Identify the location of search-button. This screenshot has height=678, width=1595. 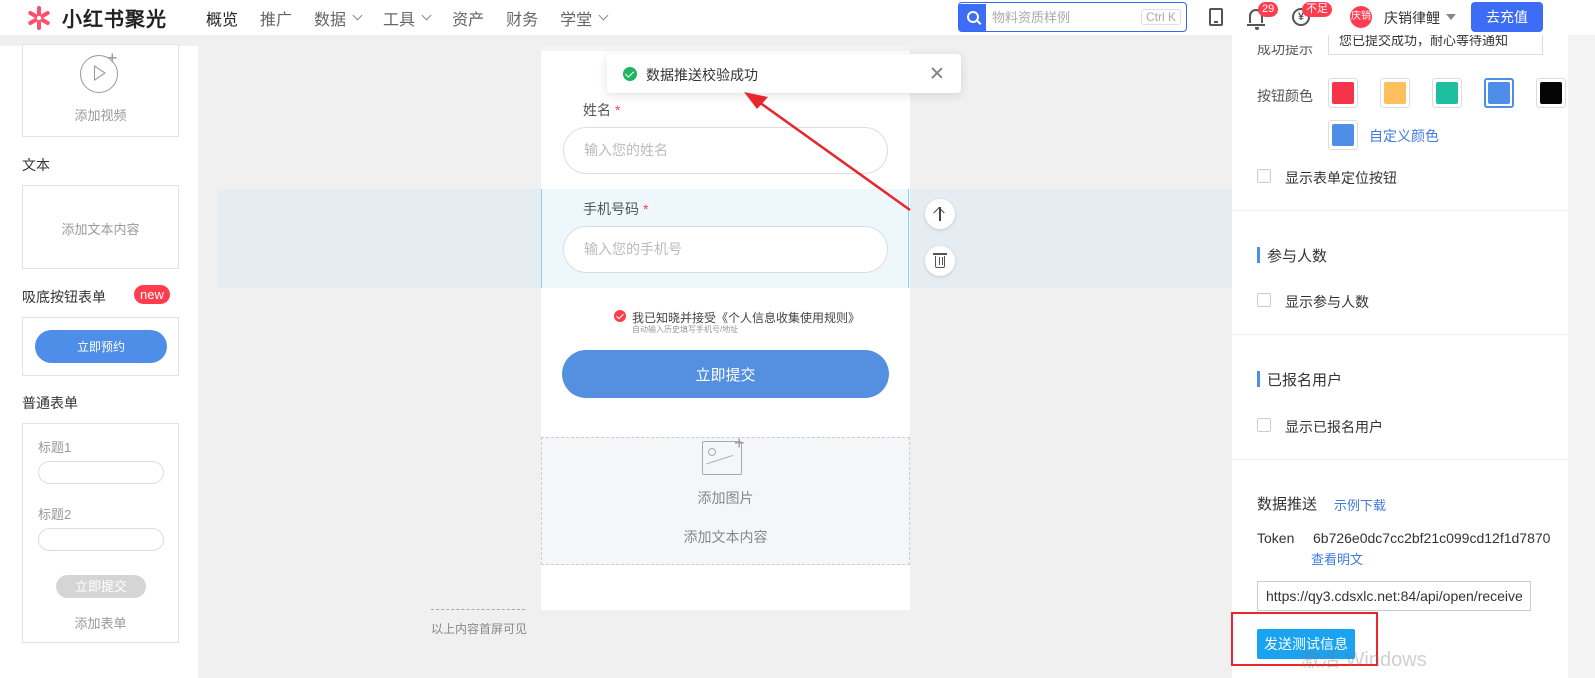
(972, 17).